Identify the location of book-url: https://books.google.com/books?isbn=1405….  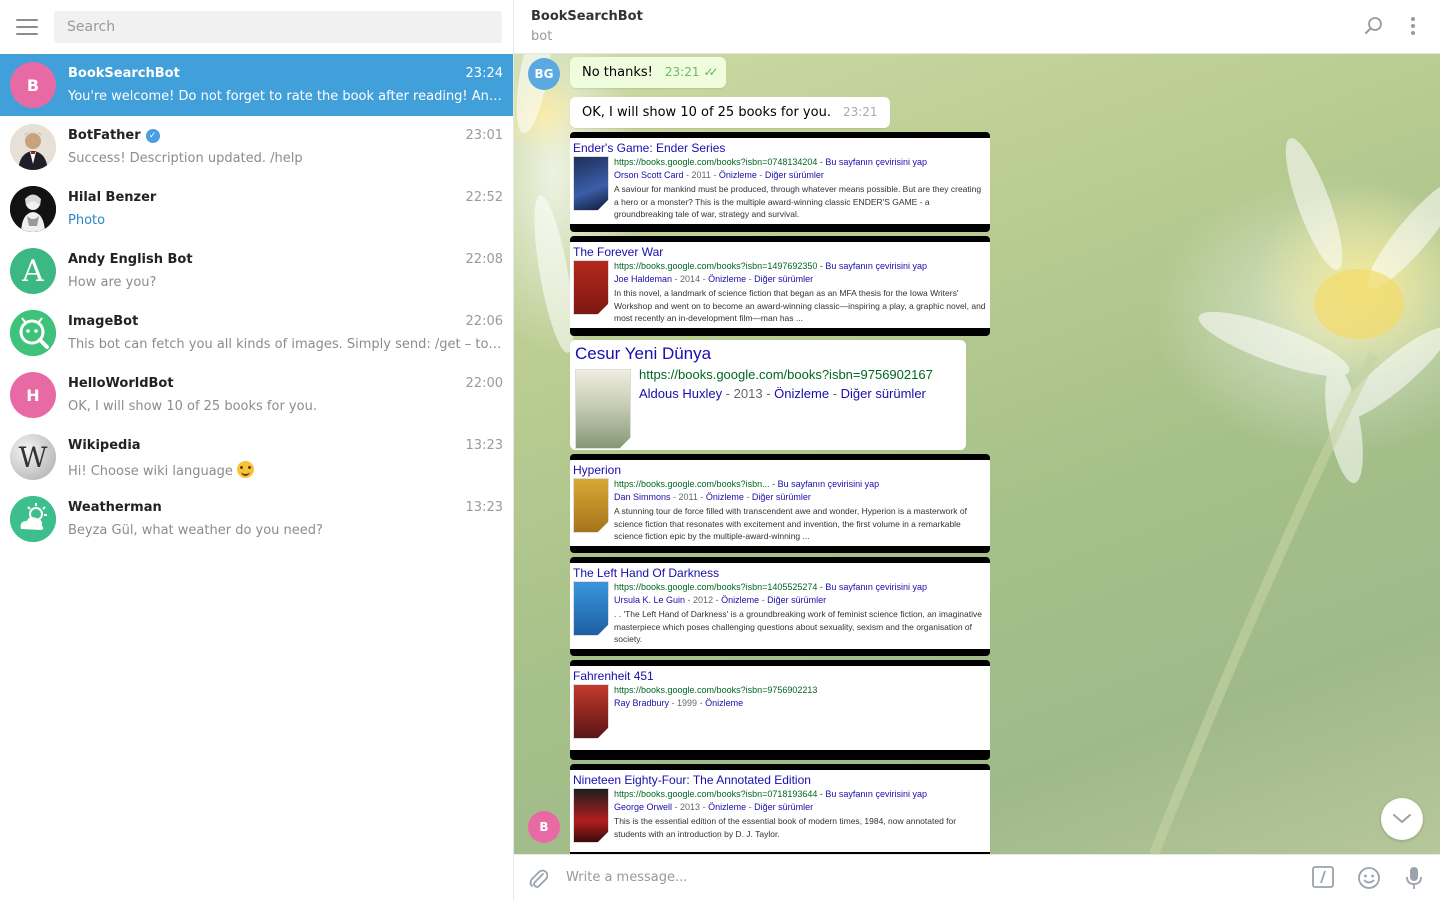
(715, 587).